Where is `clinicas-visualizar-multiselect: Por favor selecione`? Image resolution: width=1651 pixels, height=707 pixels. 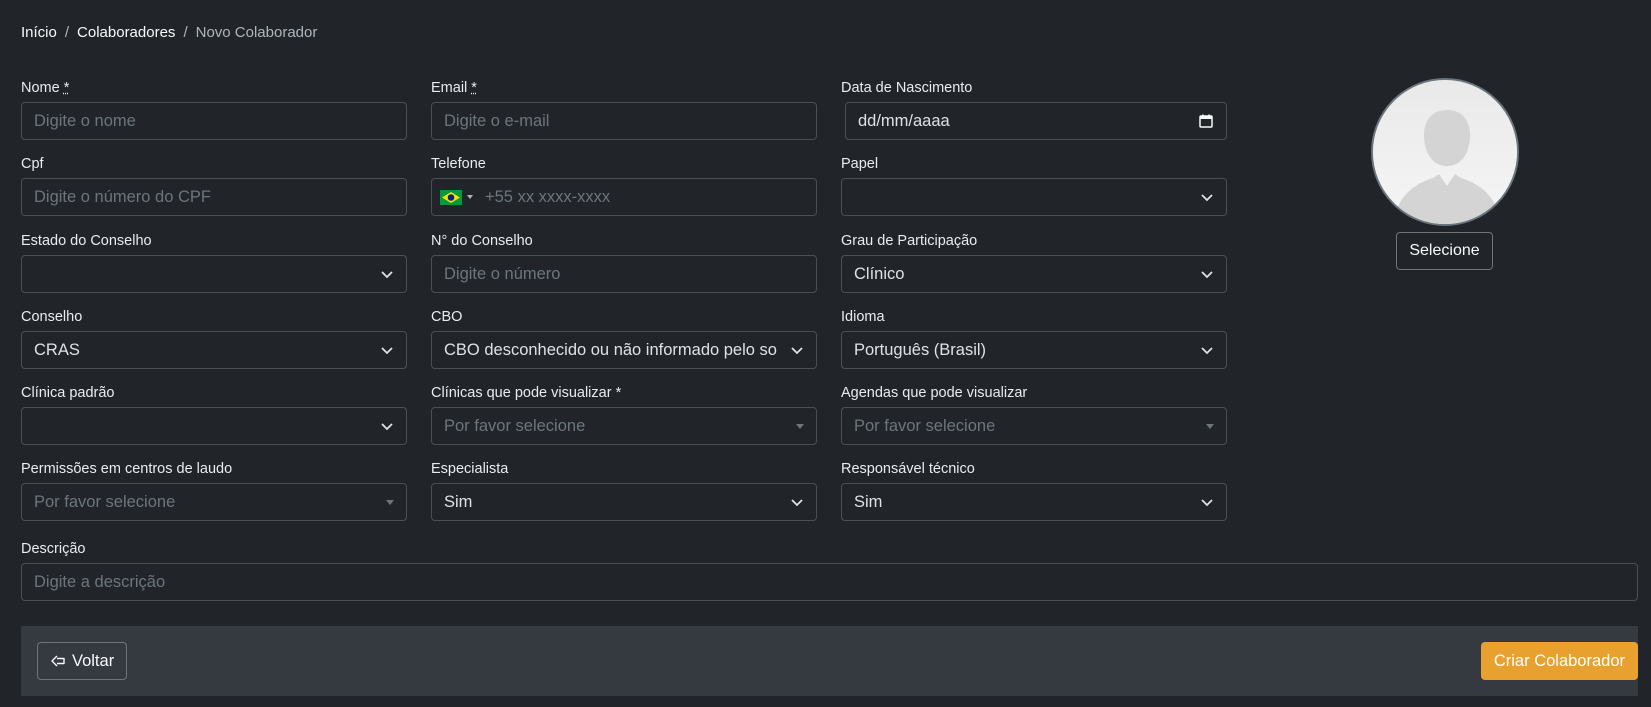 clinicas-visualizar-multiselect: Por favor selecione is located at coordinates (624, 426).